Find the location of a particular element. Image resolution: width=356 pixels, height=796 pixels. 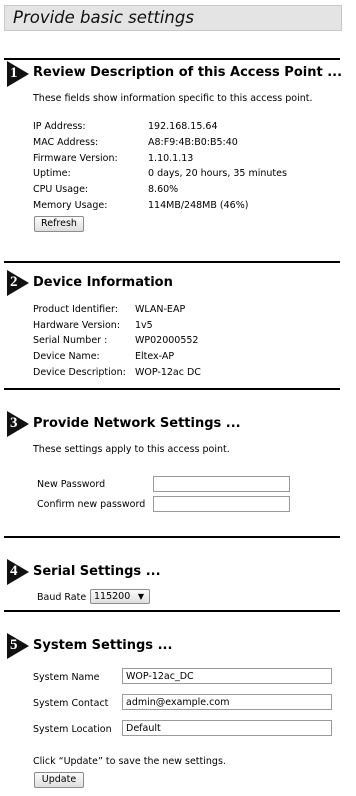

new-password-input is located at coordinates (221, 484).